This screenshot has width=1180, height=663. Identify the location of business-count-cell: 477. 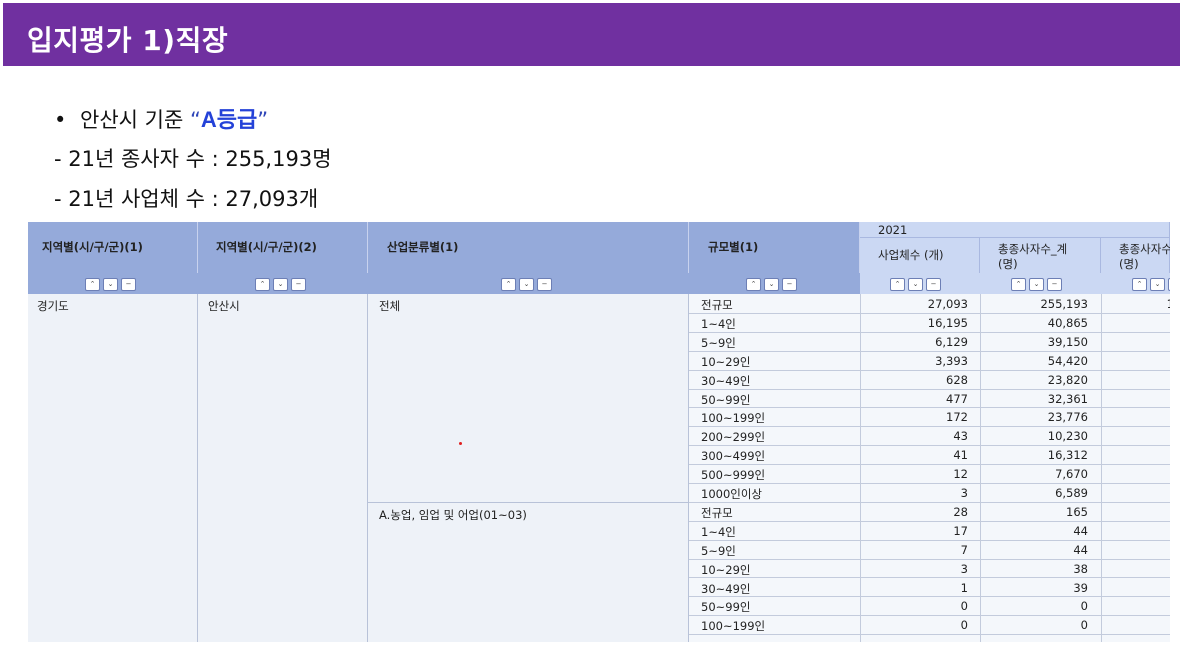
(957, 399).